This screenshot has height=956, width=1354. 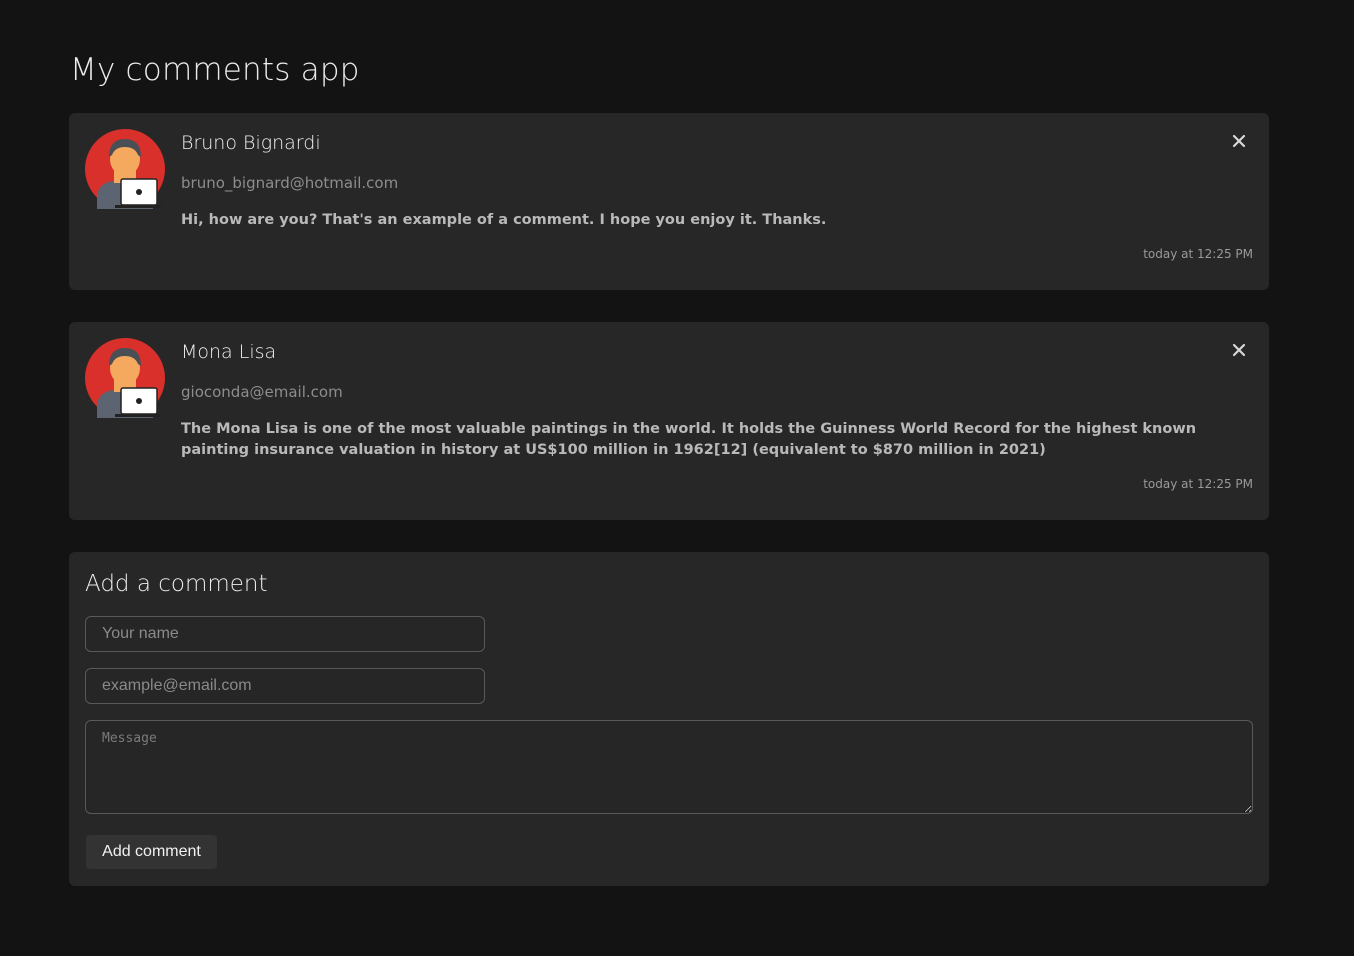 I want to click on add-comment-button: Add comment, so click(x=151, y=852).